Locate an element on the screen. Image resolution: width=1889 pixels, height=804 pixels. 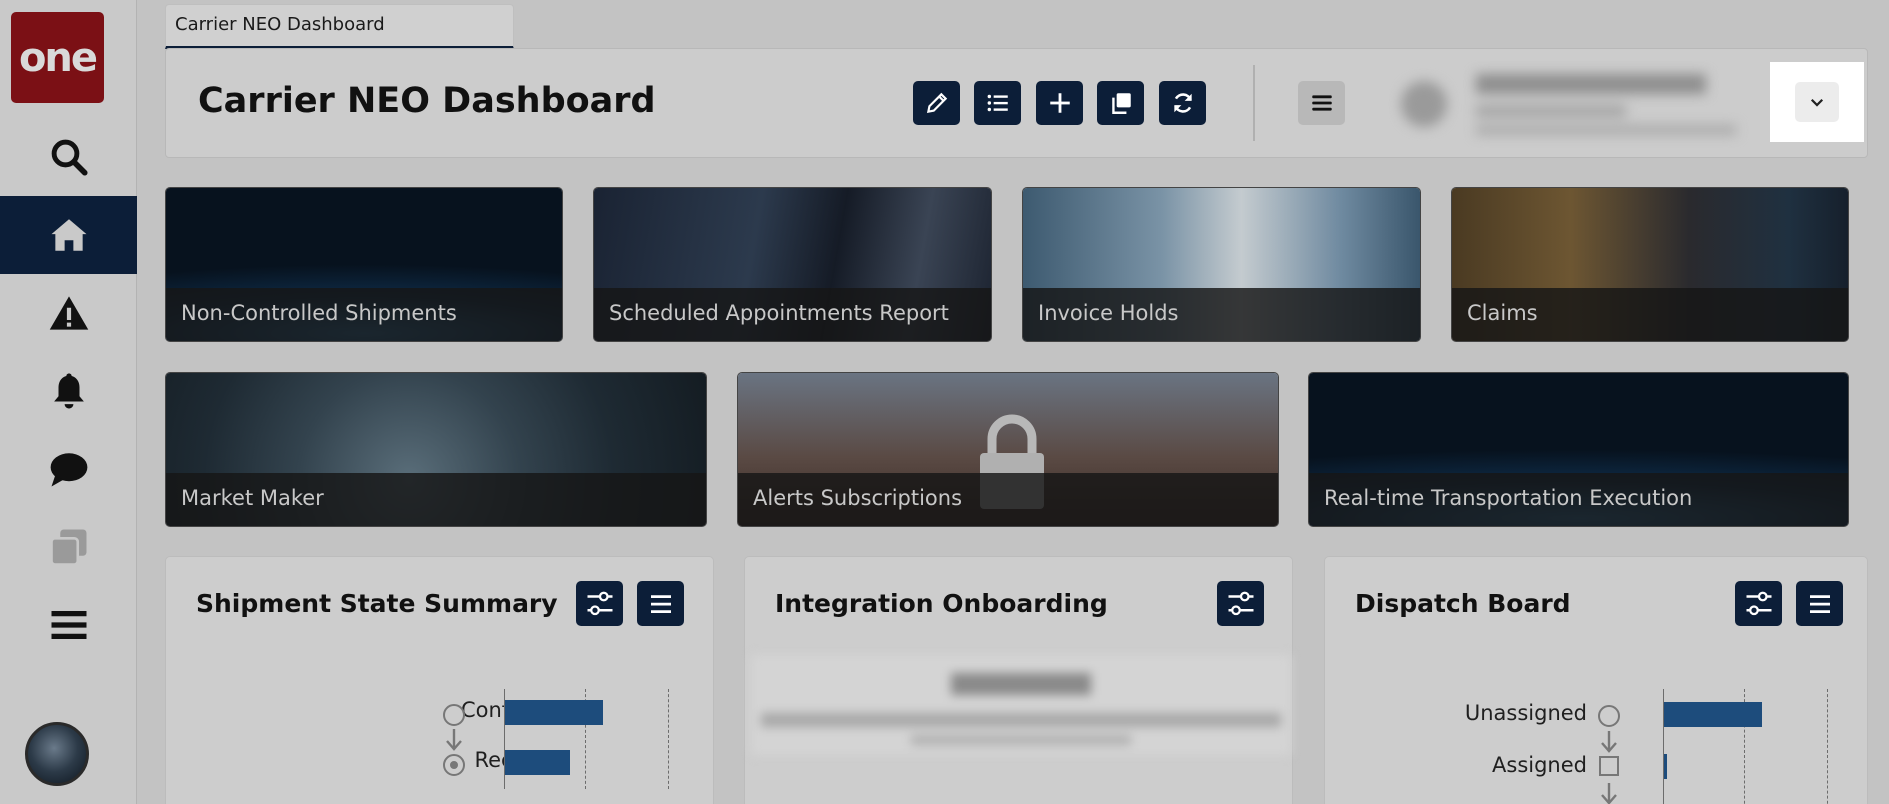
sidebar-item-messages is located at coordinates (68, 469).